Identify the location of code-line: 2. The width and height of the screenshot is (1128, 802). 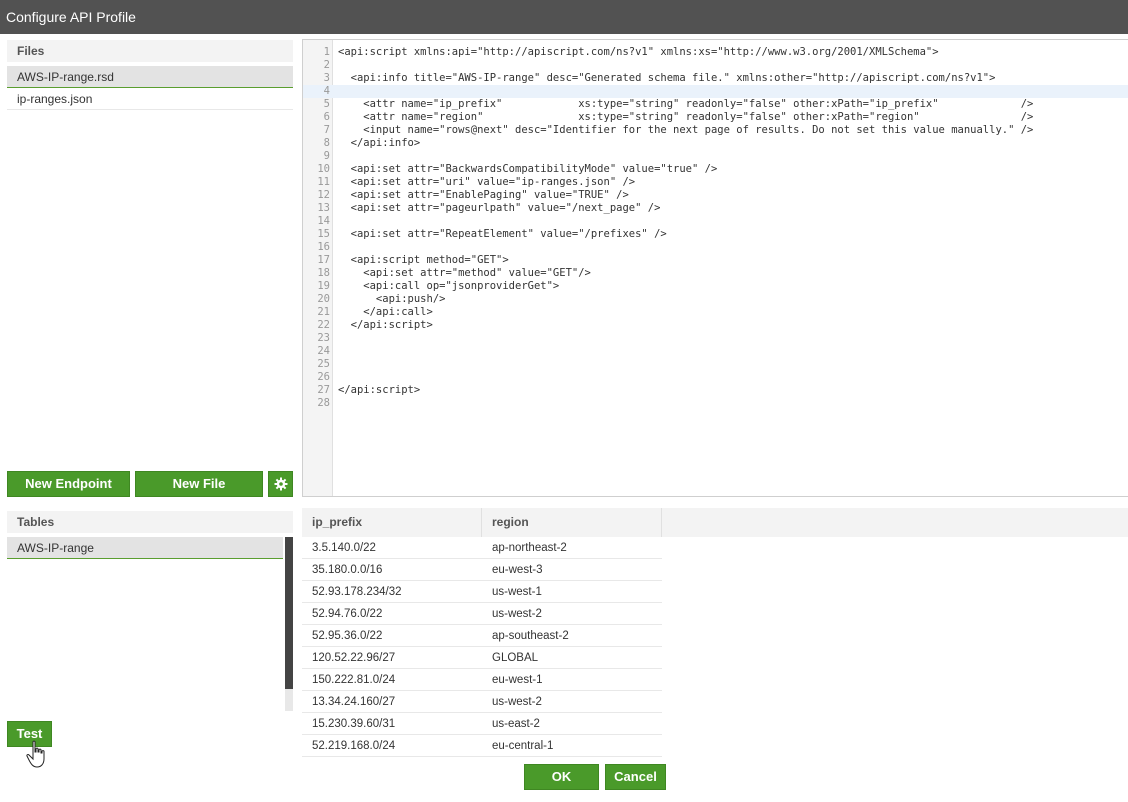
(715, 65).